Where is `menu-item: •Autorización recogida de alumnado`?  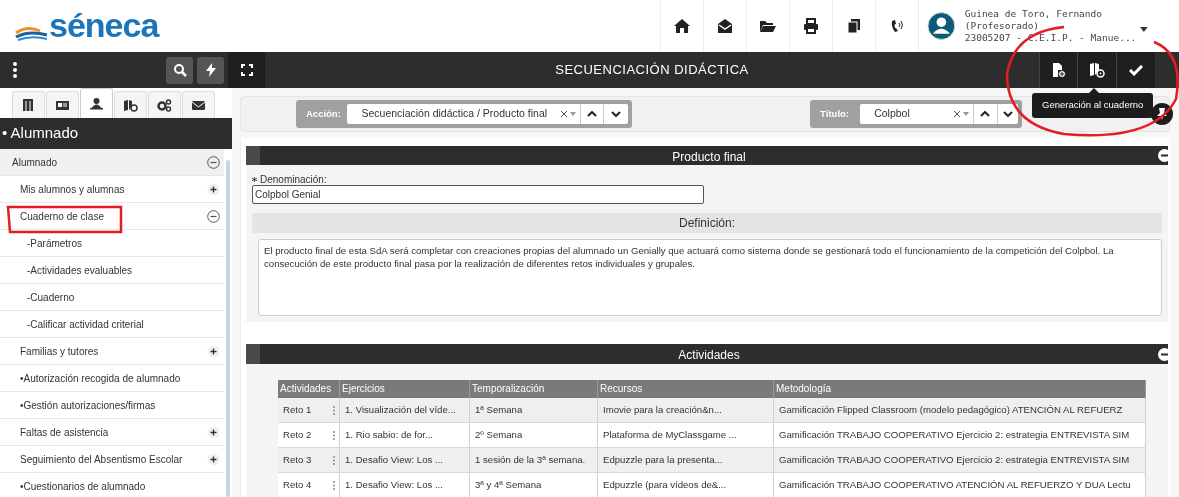 menu-item: •Autorización recogida de alumnado is located at coordinates (100, 378).